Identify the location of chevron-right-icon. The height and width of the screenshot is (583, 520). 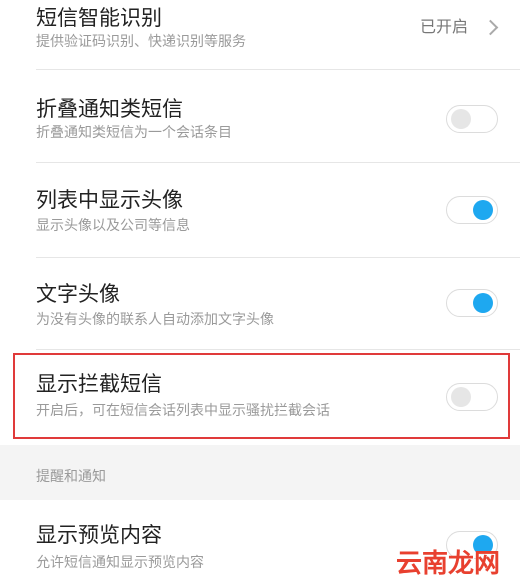
(490, 27).